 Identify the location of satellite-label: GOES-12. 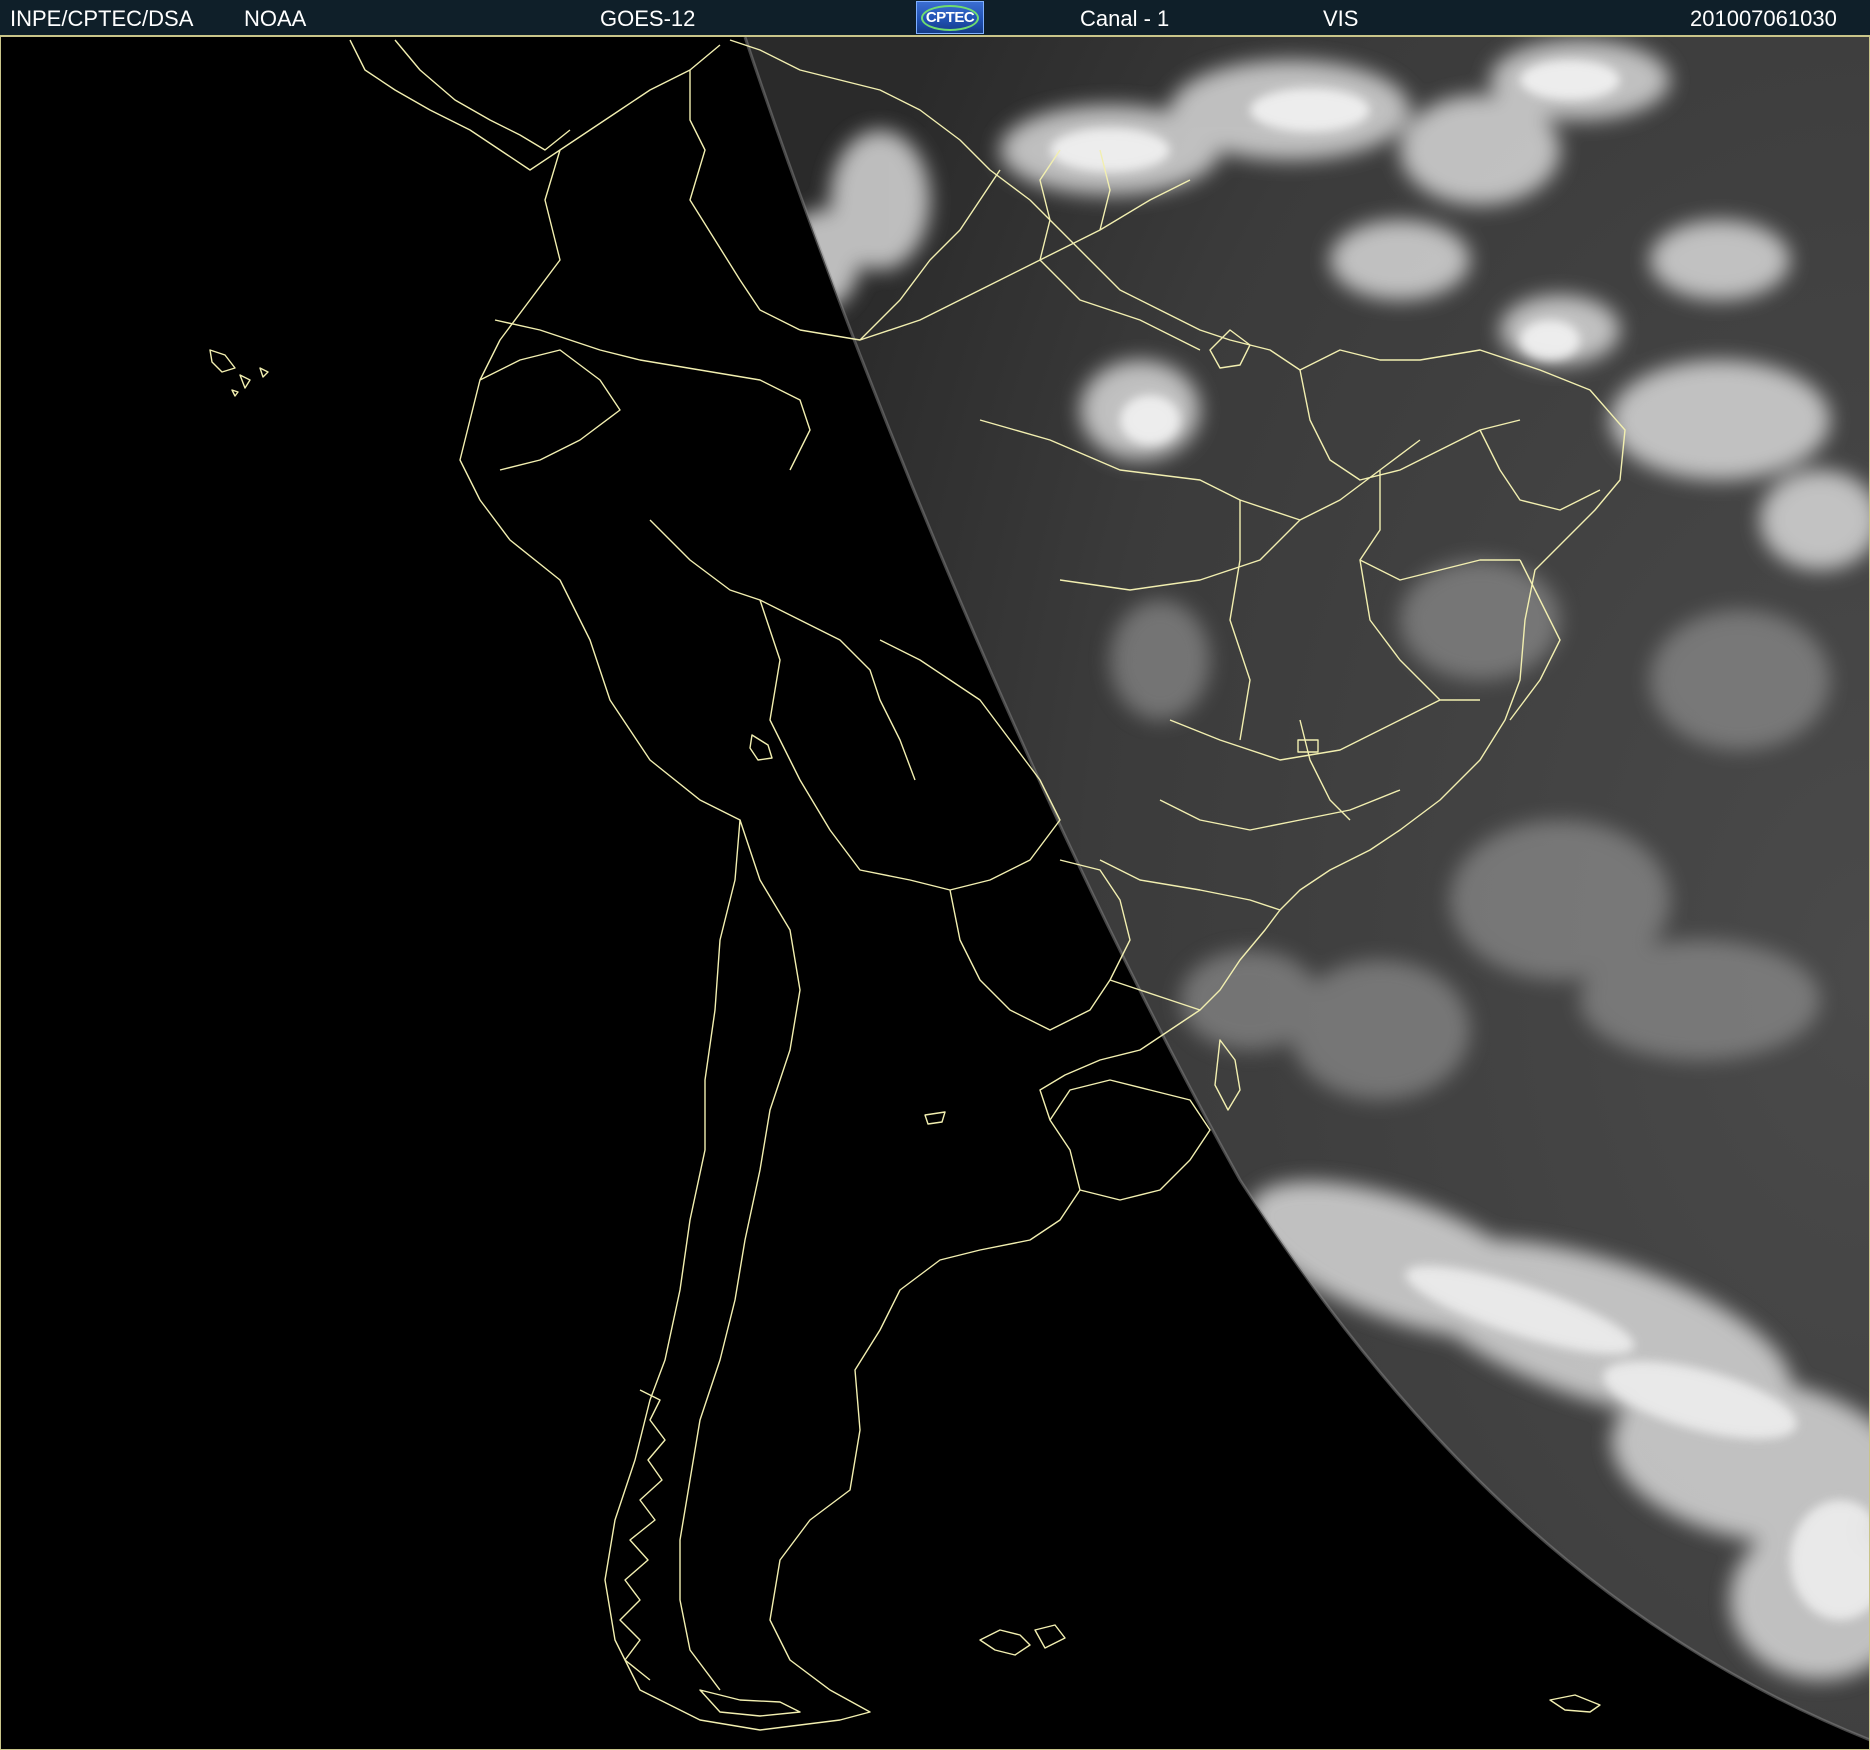
(648, 18).